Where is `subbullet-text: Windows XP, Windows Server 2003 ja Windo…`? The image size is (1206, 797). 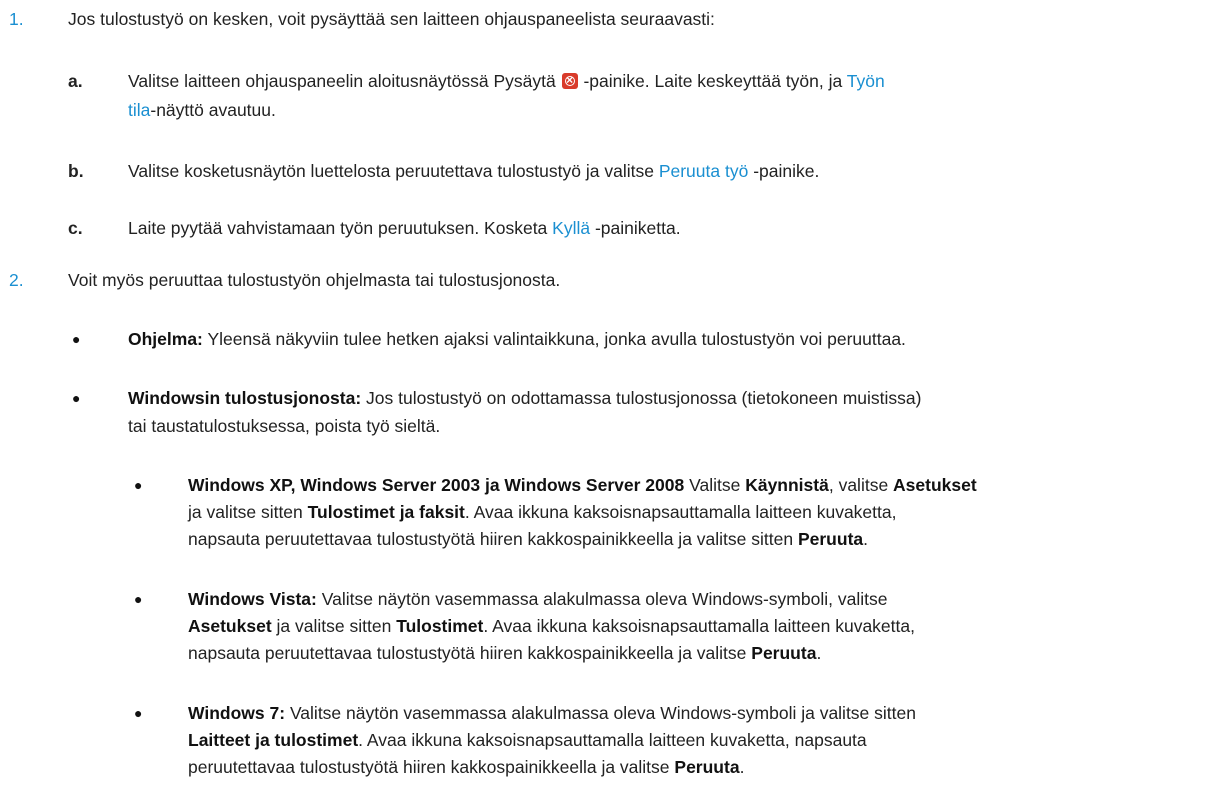
subbullet-text: Windows XP, Windows Server 2003 ja Windo… is located at coordinates (582, 485).